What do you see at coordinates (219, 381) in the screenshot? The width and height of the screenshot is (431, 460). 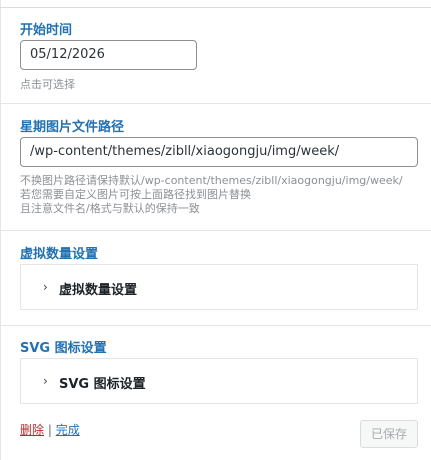 I see `svg-icon-accordion: › SVG 图标设置` at bounding box center [219, 381].